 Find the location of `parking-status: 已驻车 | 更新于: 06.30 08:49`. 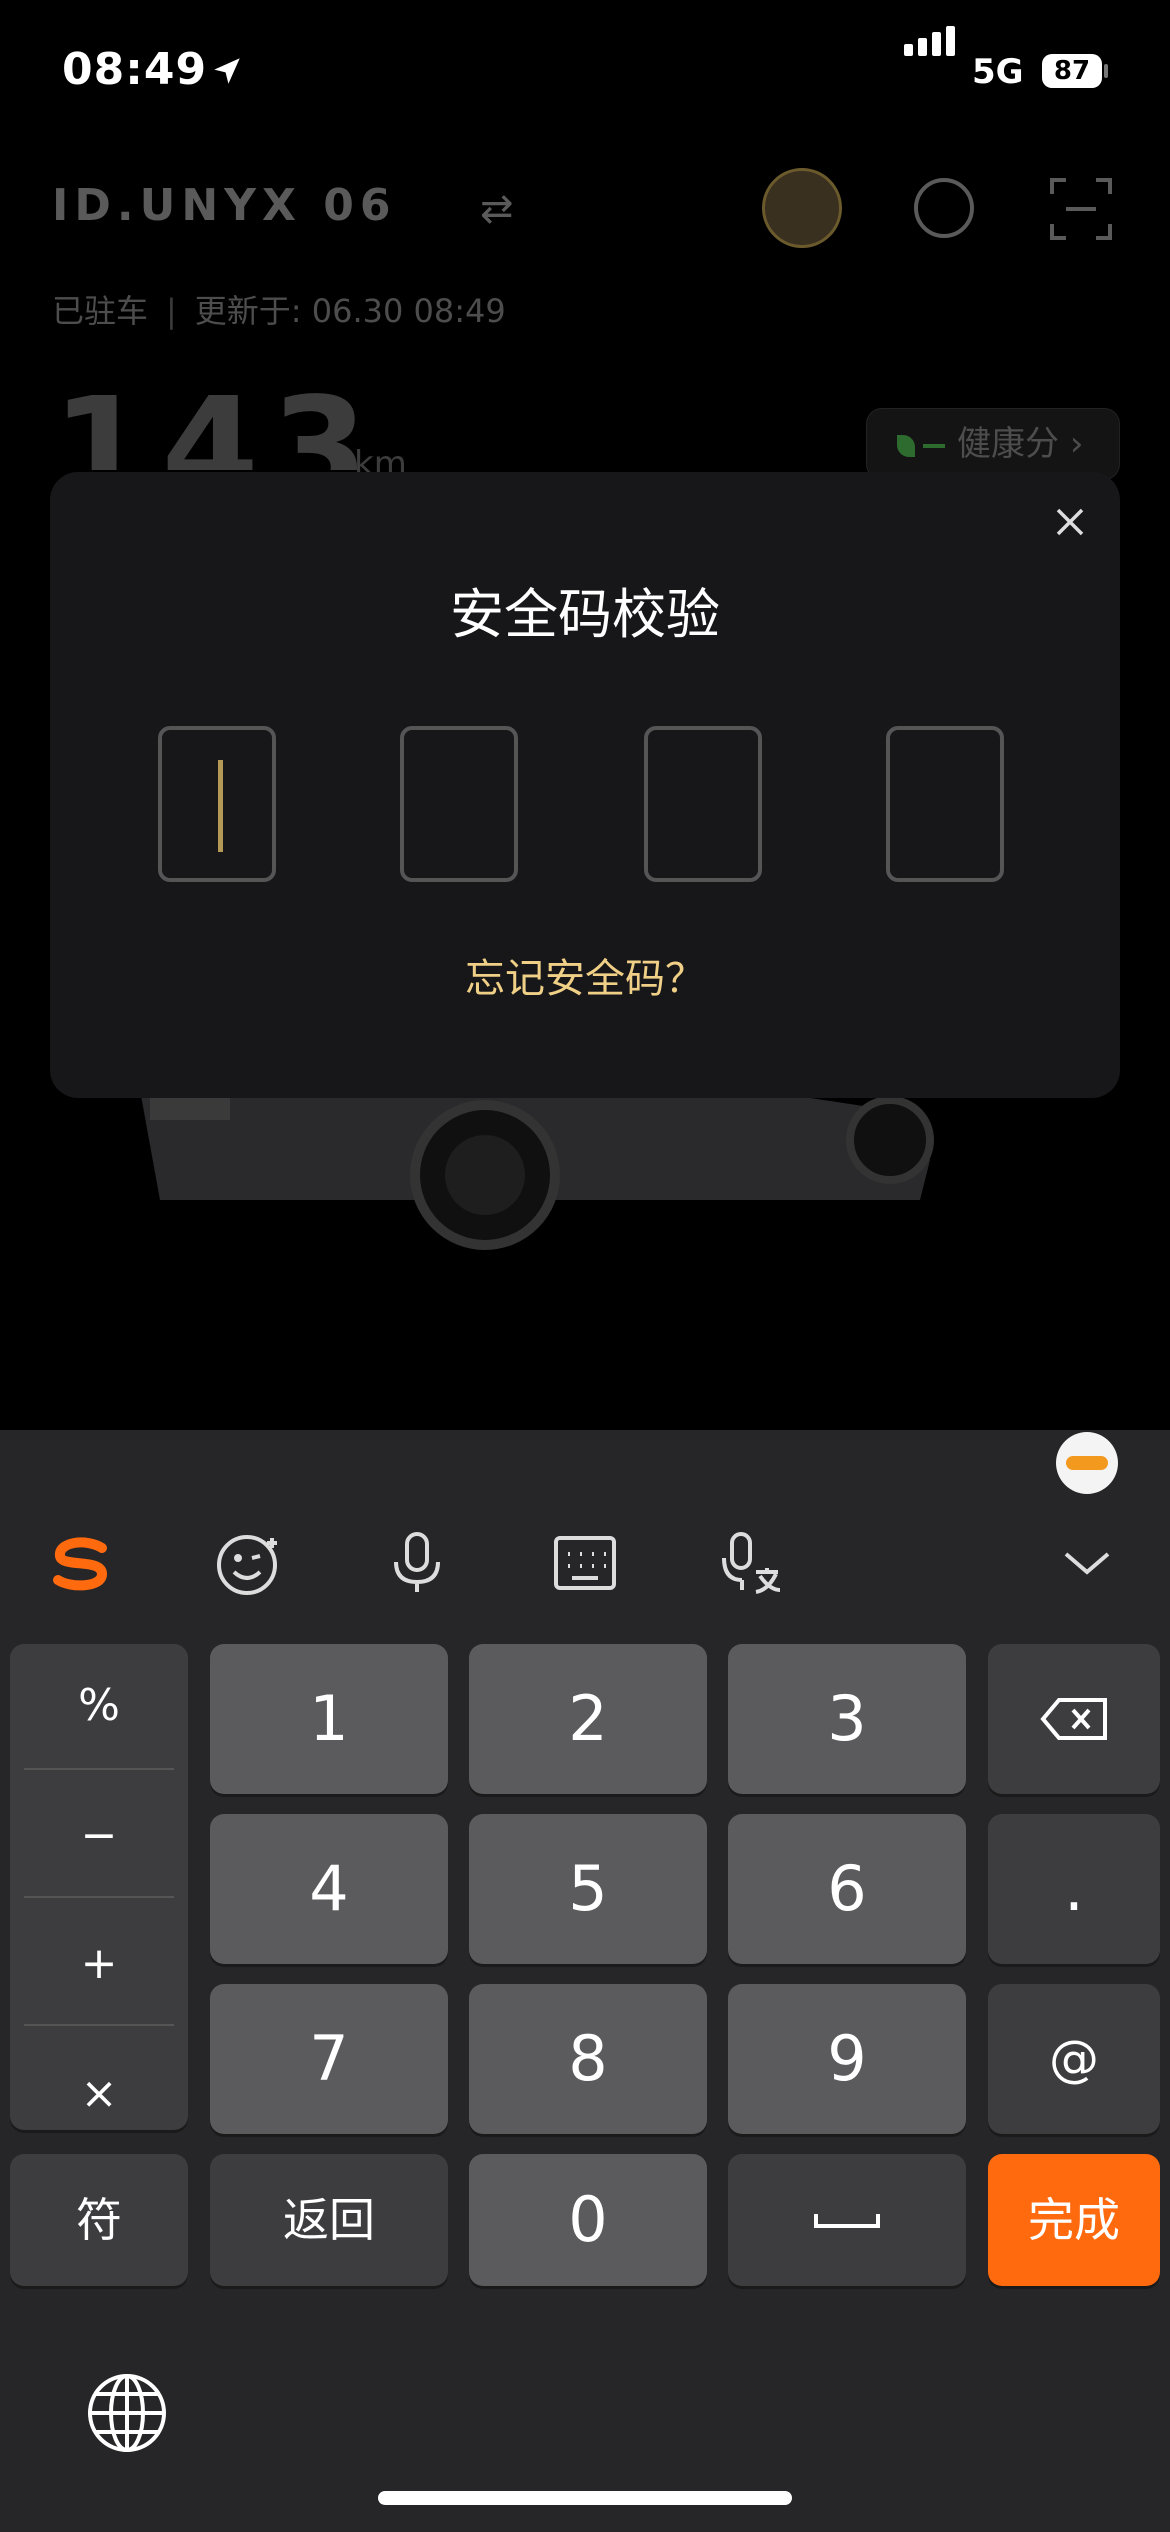

parking-status: 已驻车 | 更新于: 06.30 08:49 is located at coordinates (279, 311).